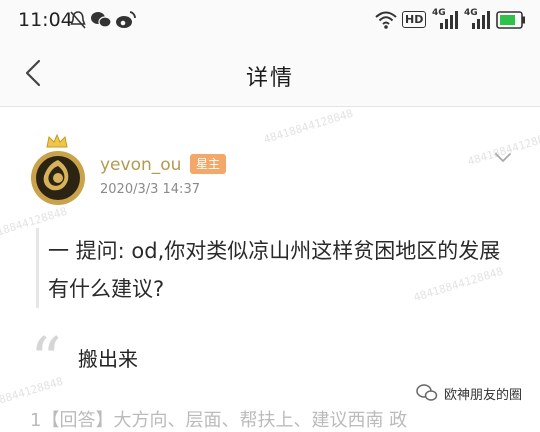  Describe the element at coordinates (386, 20) in the screenshot. I see `wifi-icon` at that location.